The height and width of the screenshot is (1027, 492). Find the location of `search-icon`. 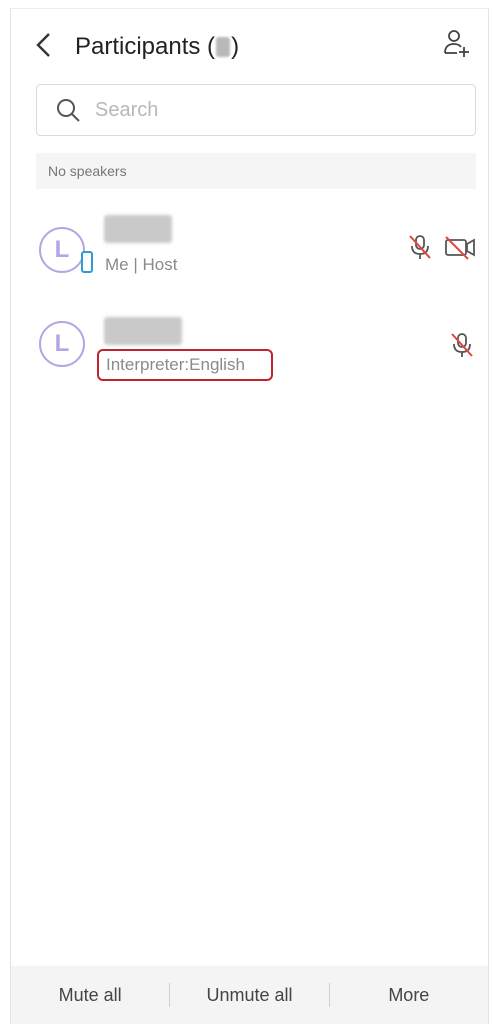

search-icon is located at coordinates (68, 110).